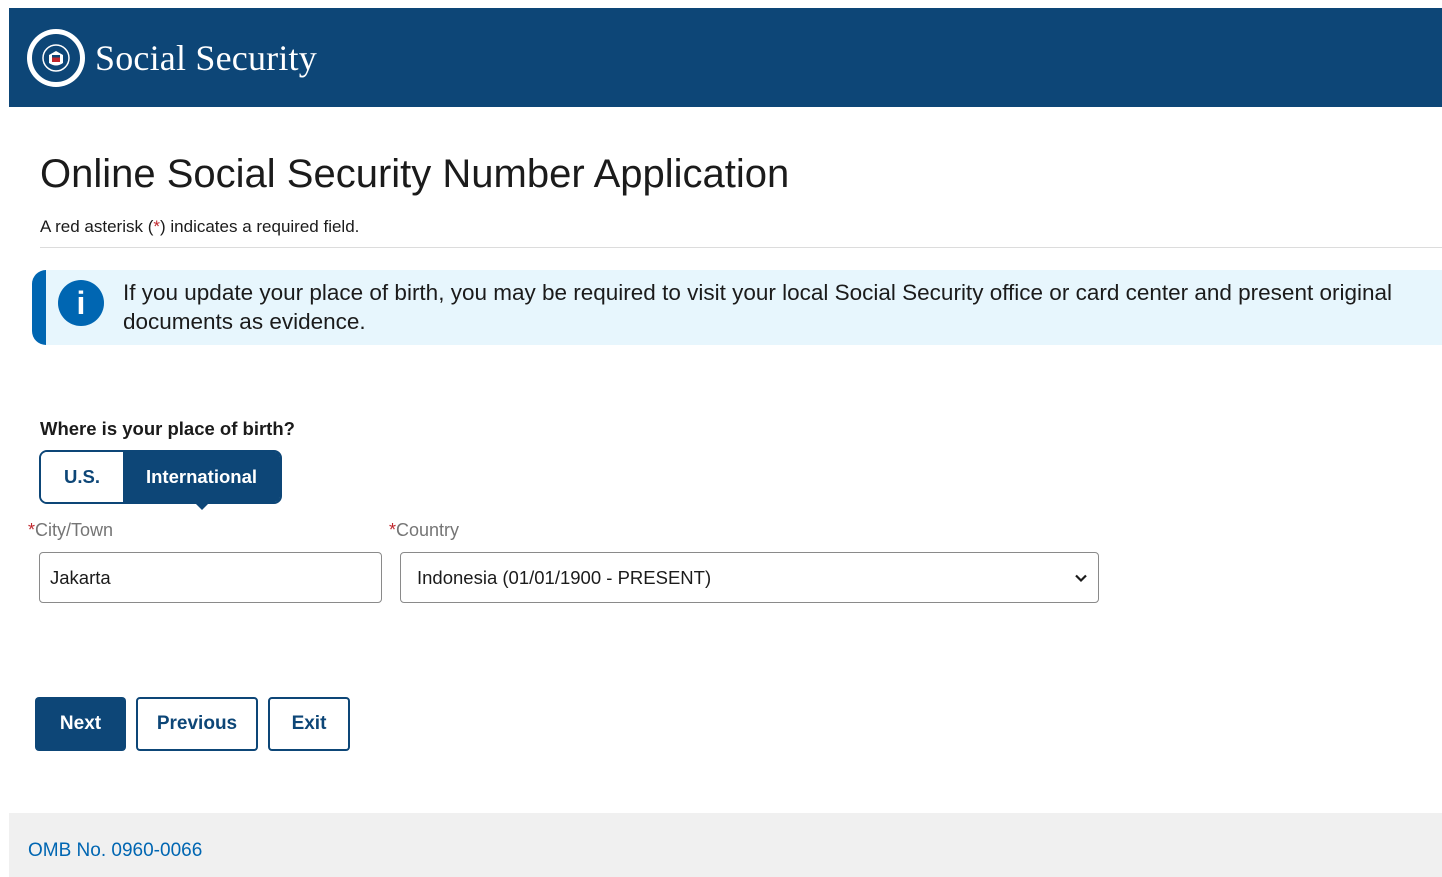 This screenshot has width=1442, height=877. What do you see at coordinates (71, 530) in the screenshot?
I see `city-label: *City/Town` at bounding box center [71, 530].